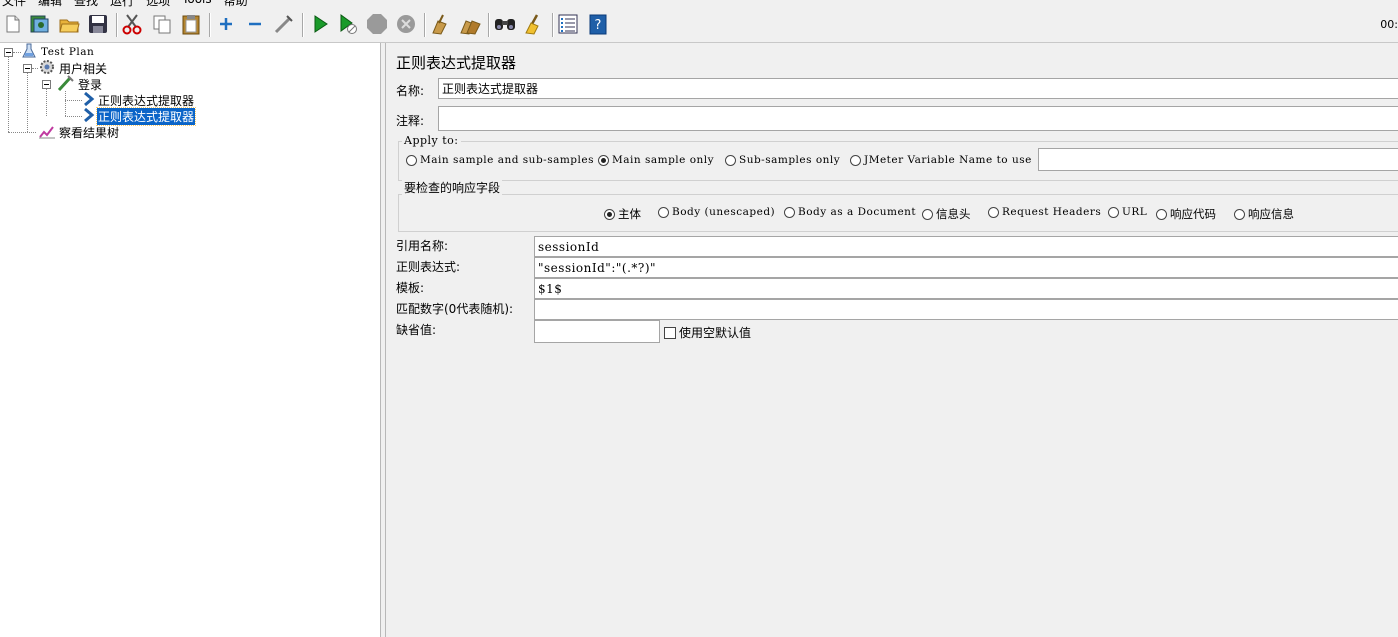 This screenshot has width=1398, height=637. Describe the element at coordinates (13, 24) in the screenshot. I see `new-icon` at that location.